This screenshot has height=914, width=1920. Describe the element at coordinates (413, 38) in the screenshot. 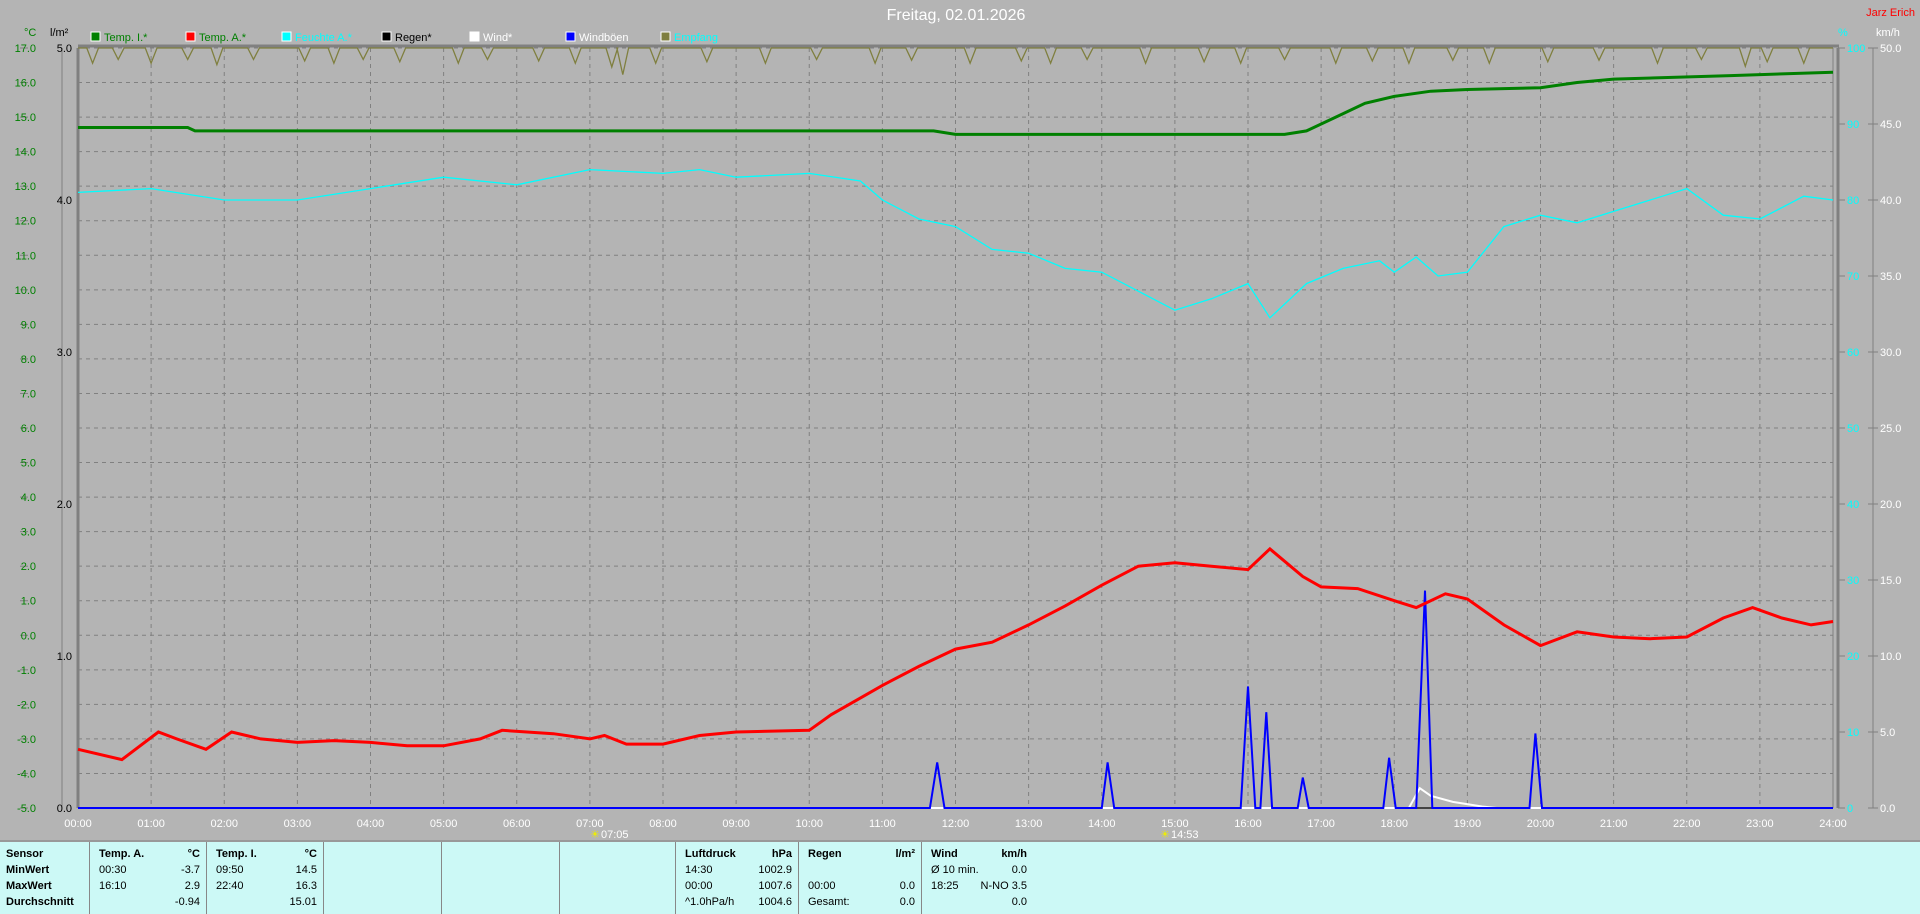

I see `legend-label: Regen*` at that location.